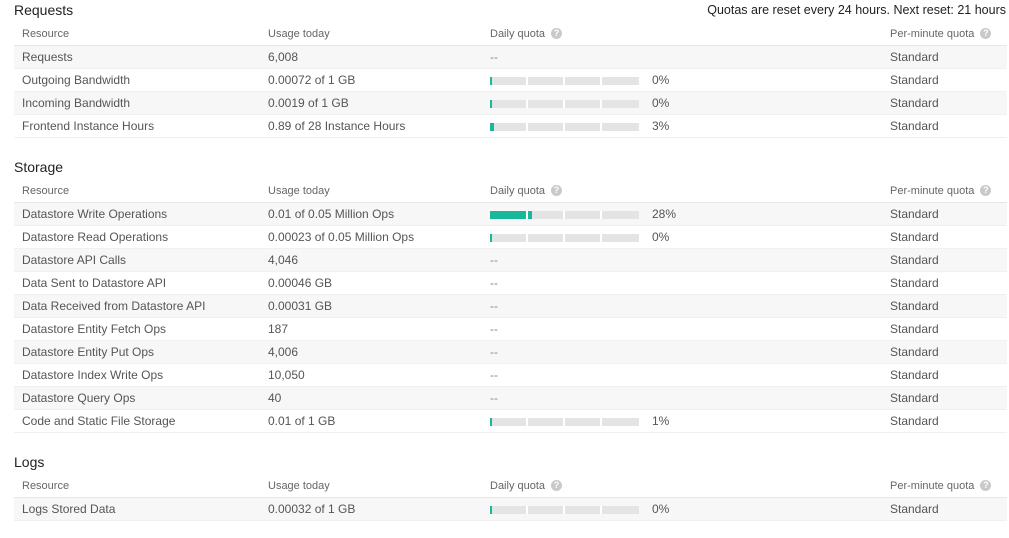 This screenshot has height=538, width=1009. I want to click on resource-name: Frontend Instance Hours, so click(88, 126).